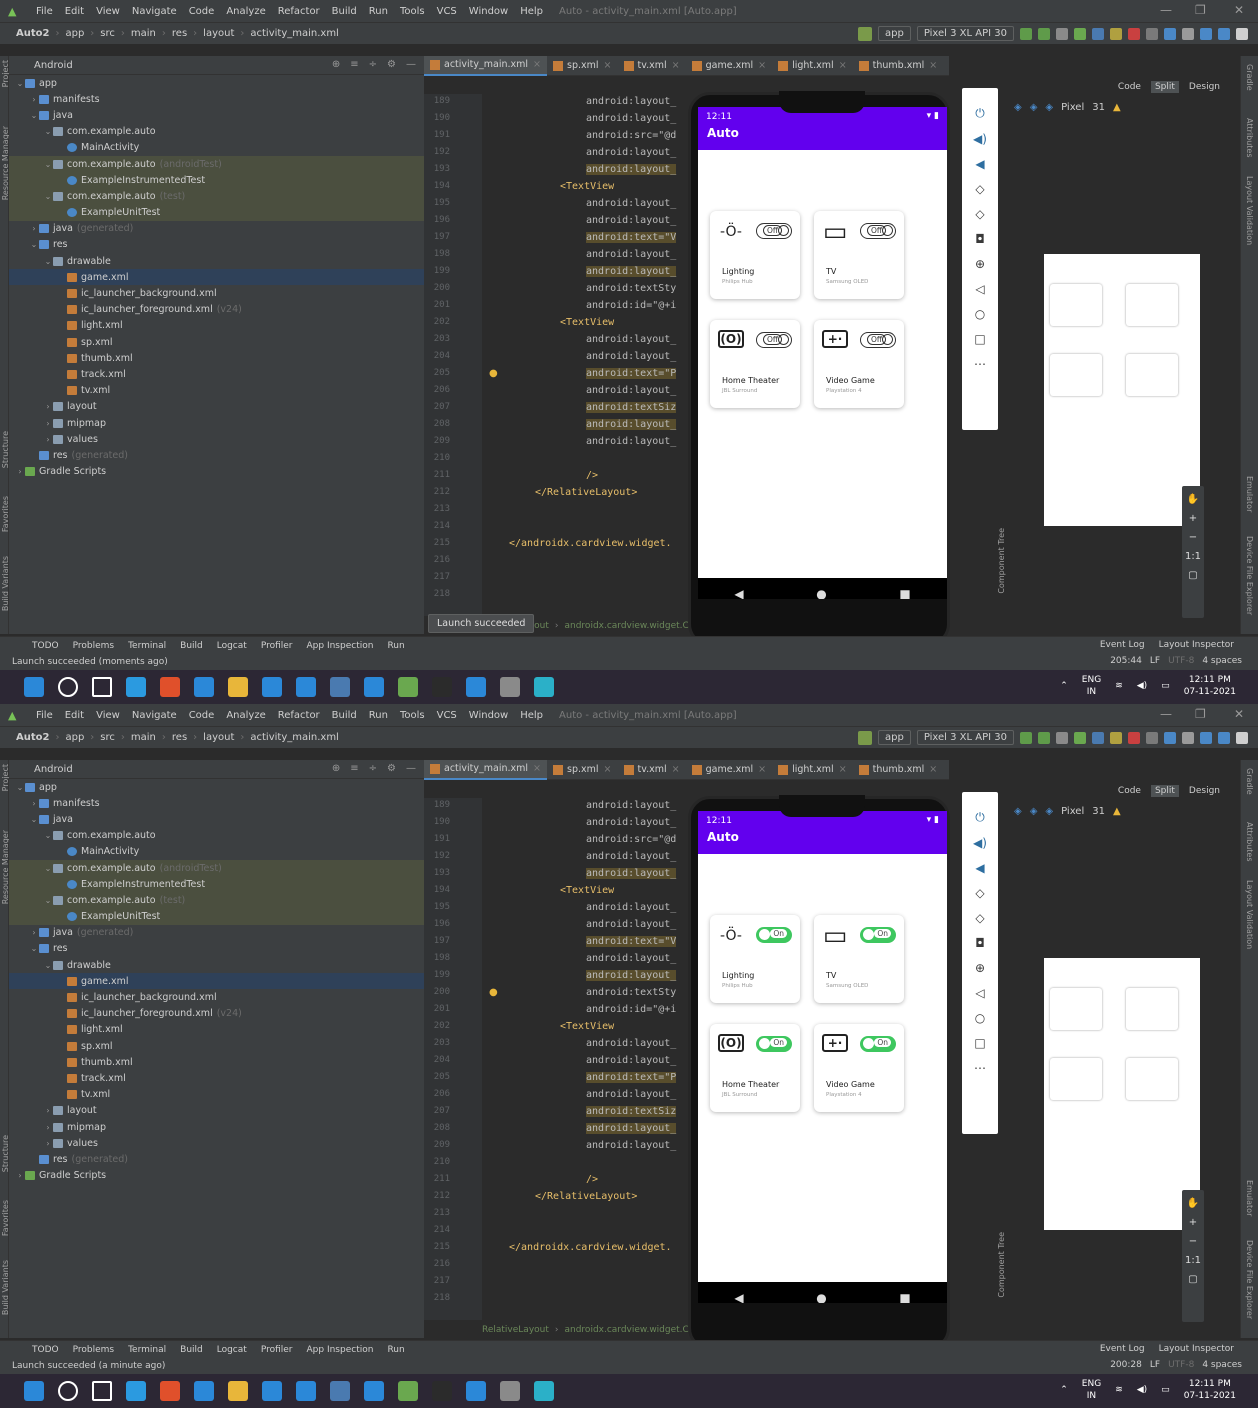 The width and height of the screenshot is (1258, 1408). What do you see at coordinates (631, 941) in the screenshot?
I see `code-line: android:text="V` at bounding box center [631, 941].